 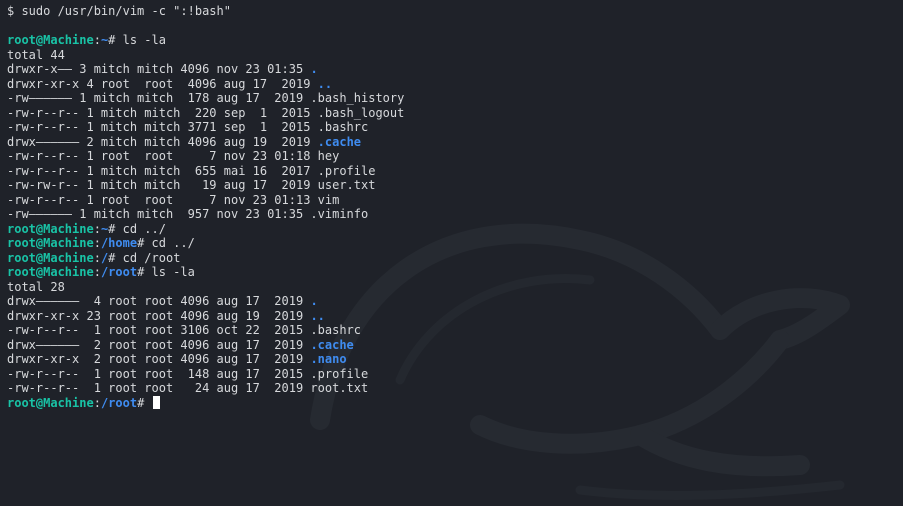 I want to click on terminal-line: root@Machine:/root# ls -la, so click(x=455, y=272).